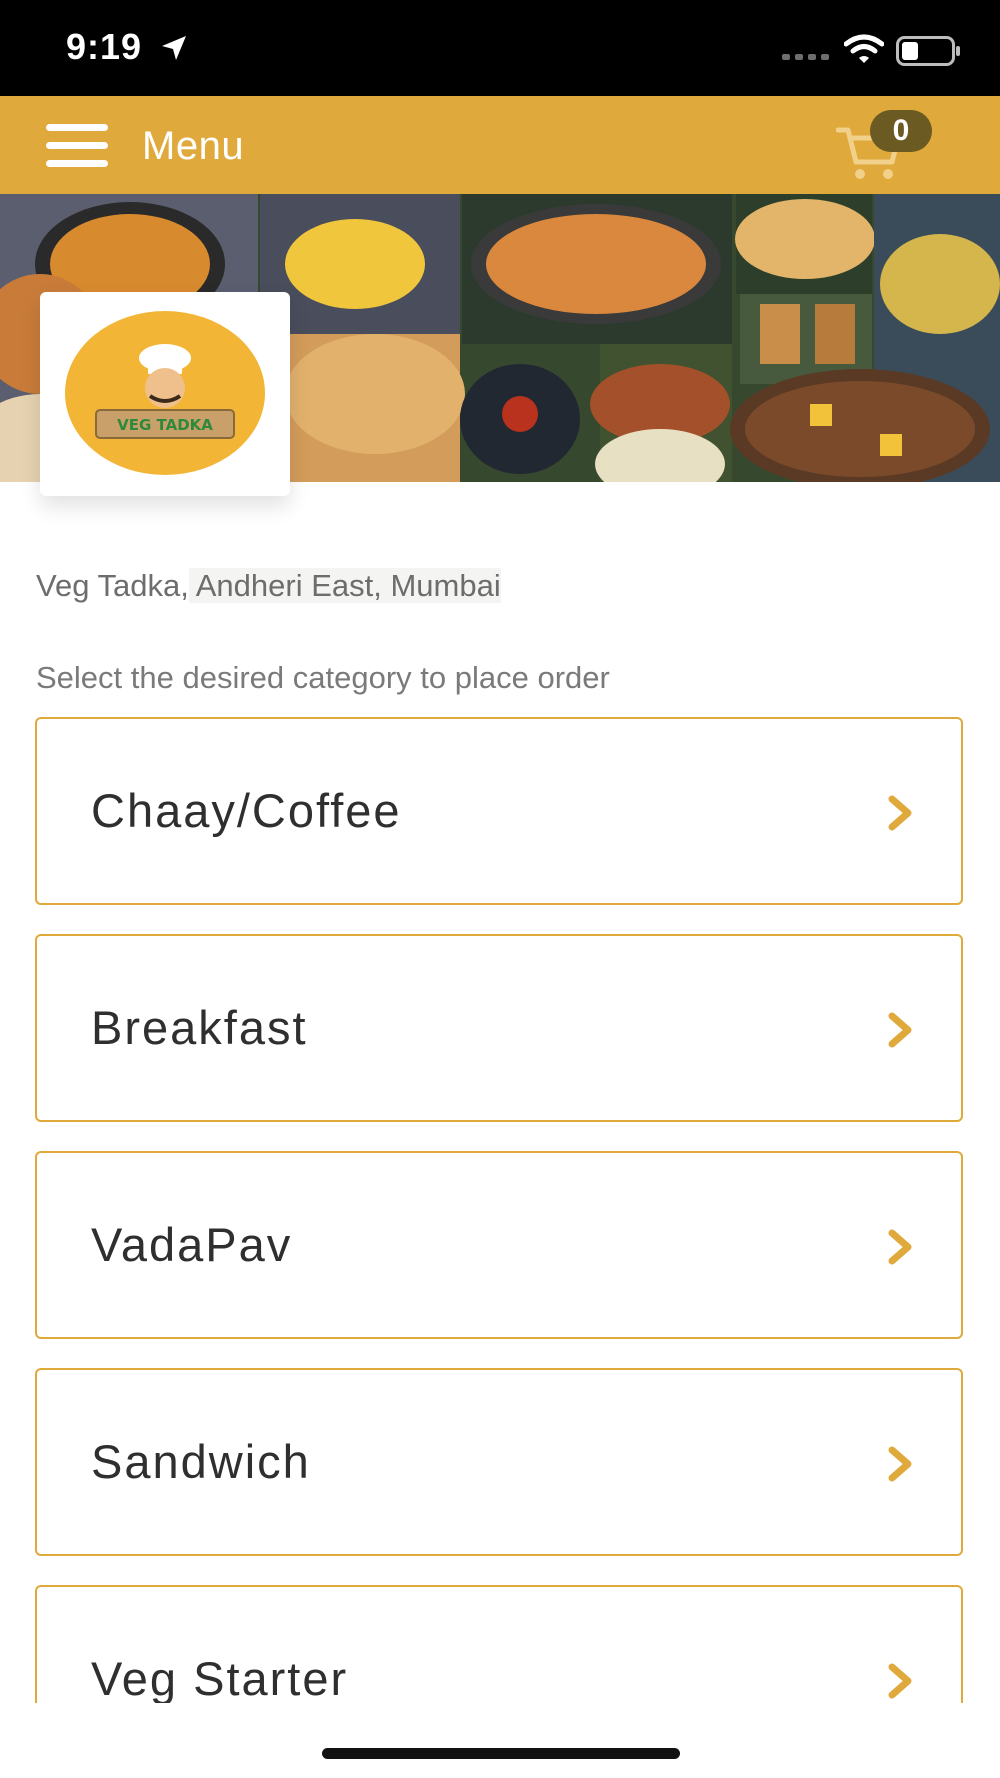  What do you see at coordinates (199, 1027) in the screenshot?
I see `category-label: Breakfast` at bounding box center [199, 1027].